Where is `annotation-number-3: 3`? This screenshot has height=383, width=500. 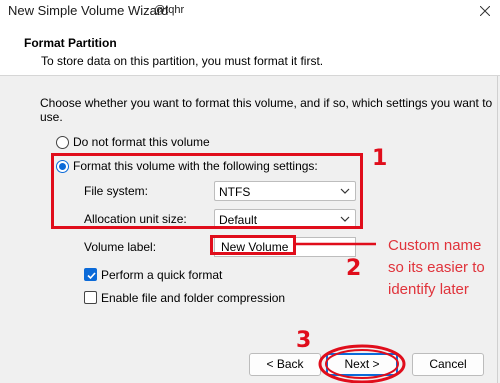 annotation-number-3: 3 is located at coordinates (304, 340).